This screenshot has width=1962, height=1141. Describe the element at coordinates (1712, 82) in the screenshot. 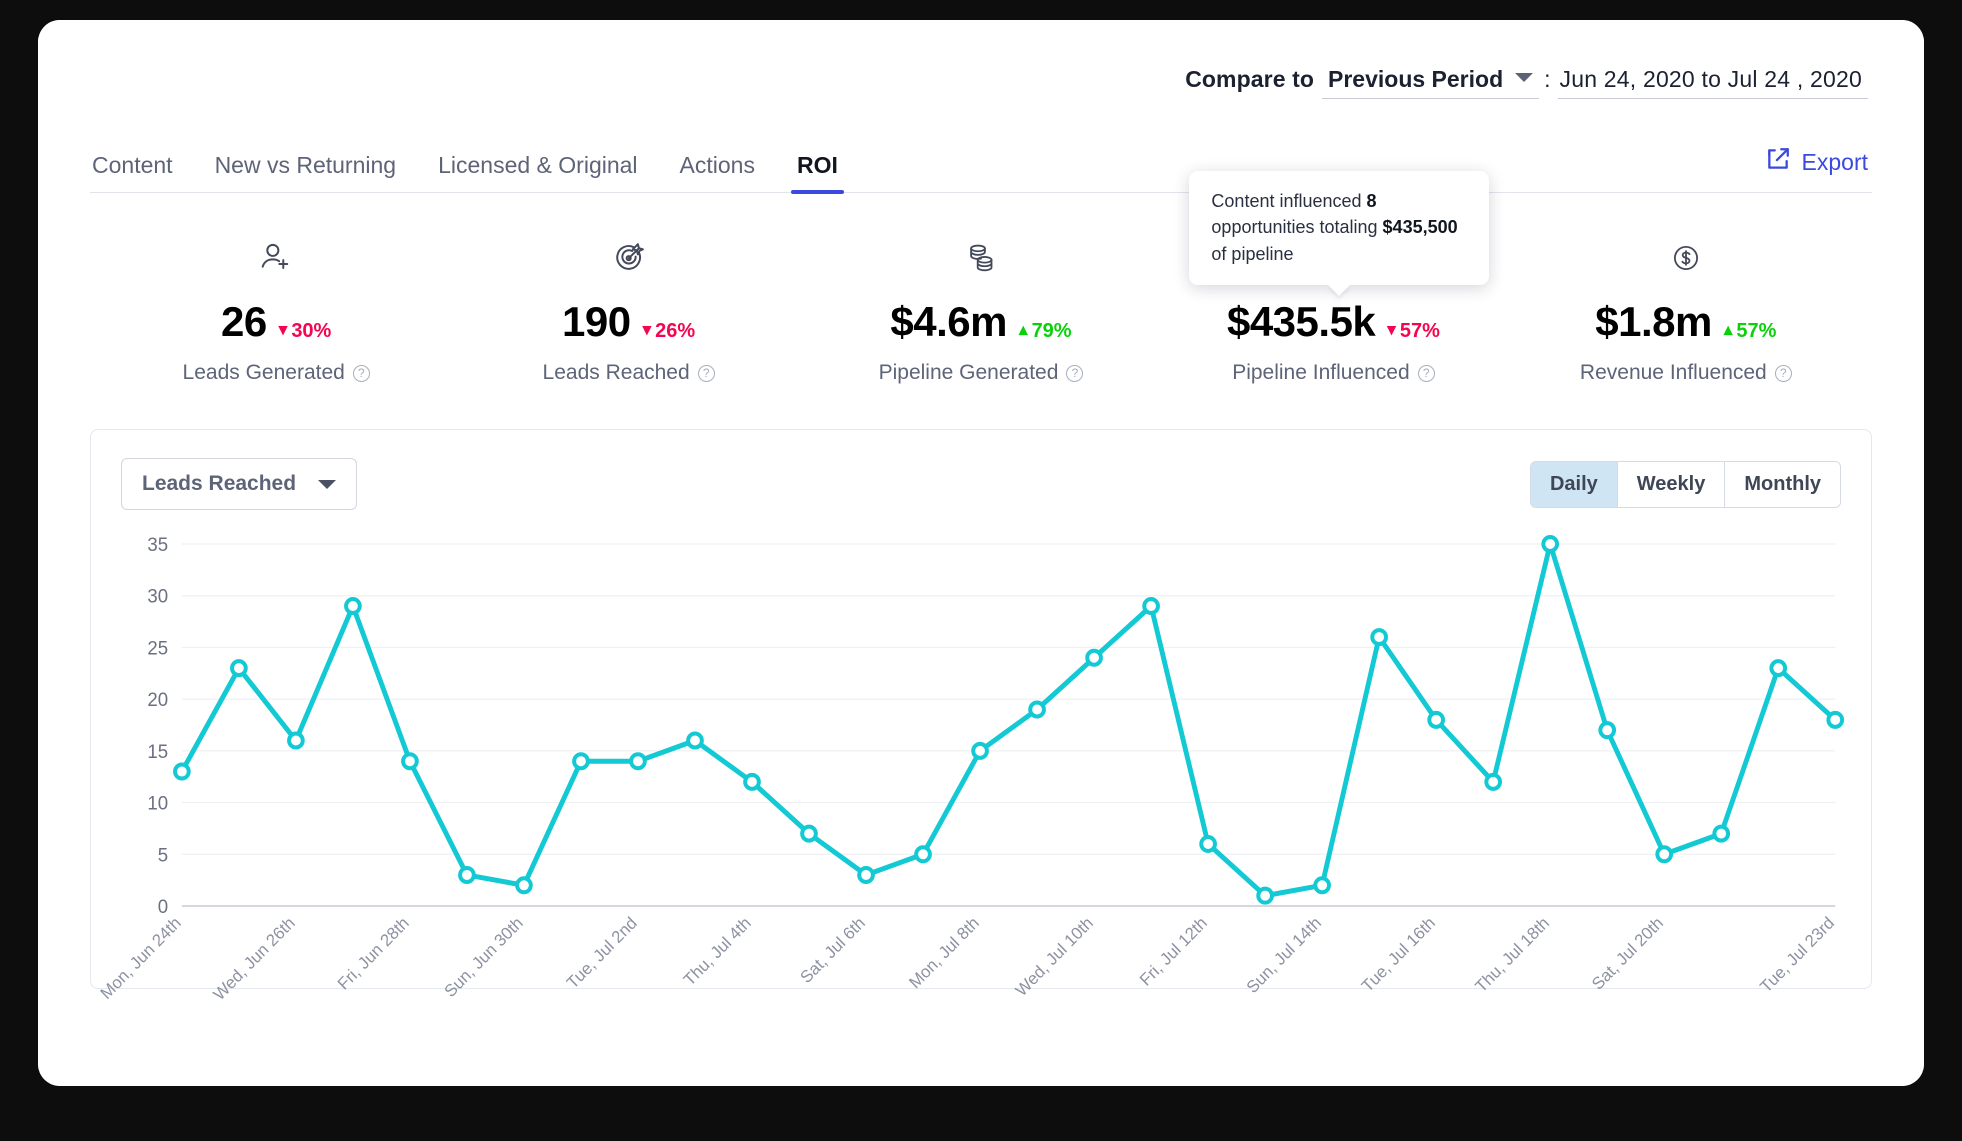

I see `date-range-picker: Jun 24, 2020 to Jul 24 , 2020` at that location.